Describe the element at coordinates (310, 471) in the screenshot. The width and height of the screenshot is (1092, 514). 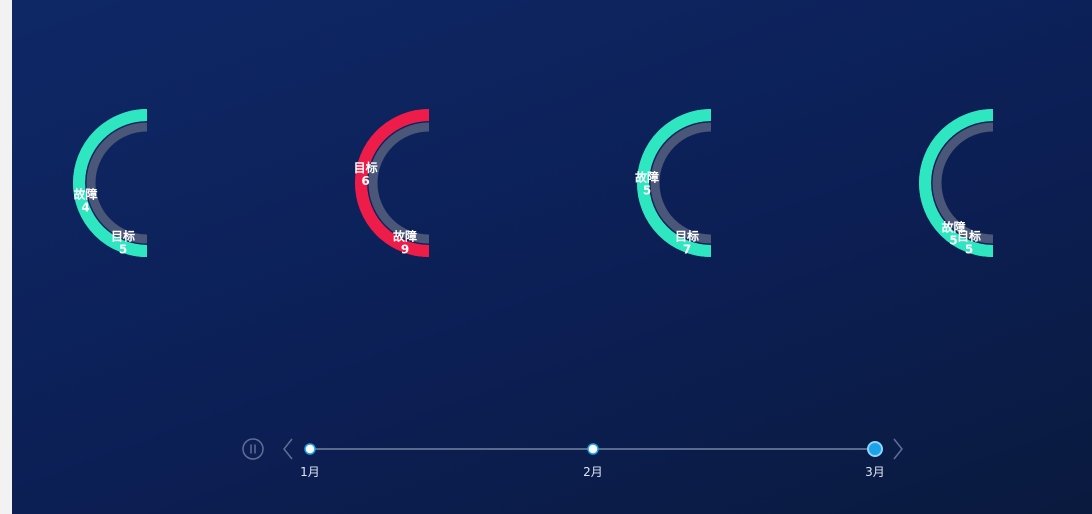
I see `timeline-label: 1月` at that location.